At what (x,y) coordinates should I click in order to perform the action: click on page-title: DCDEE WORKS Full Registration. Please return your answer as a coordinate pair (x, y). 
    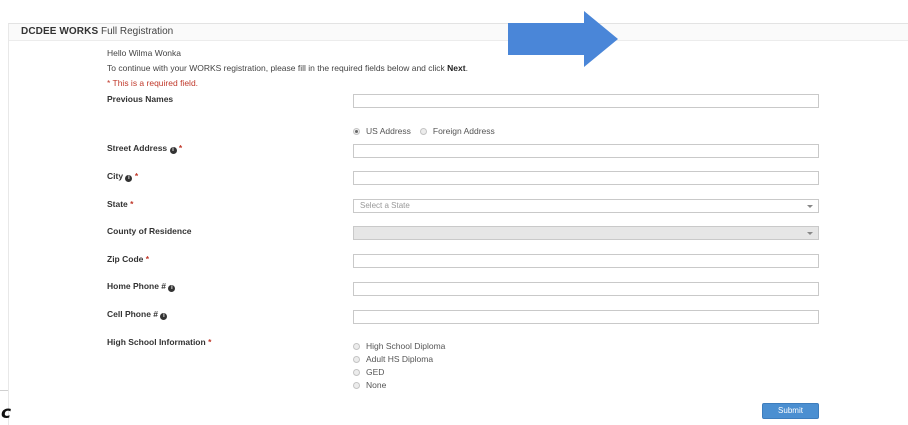
    Looking at the image, I should click on (97, 31).